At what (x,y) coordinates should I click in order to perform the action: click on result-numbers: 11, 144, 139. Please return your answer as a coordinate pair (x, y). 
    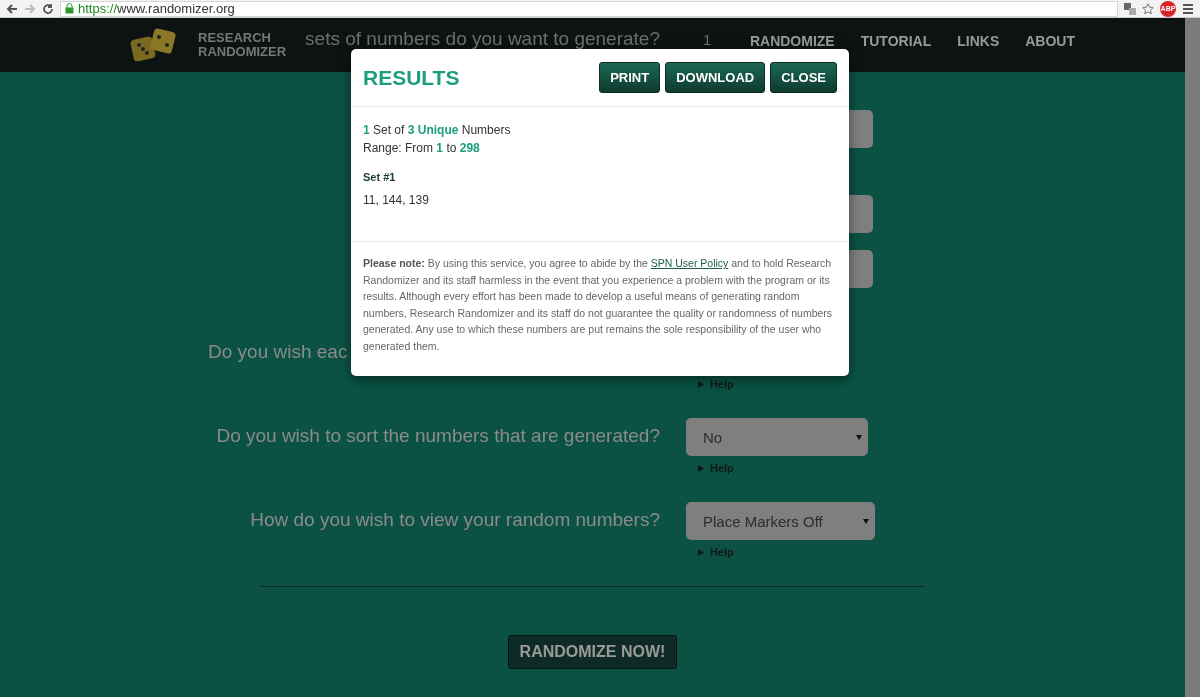
    Looking at the image, I should click on (396, 200).